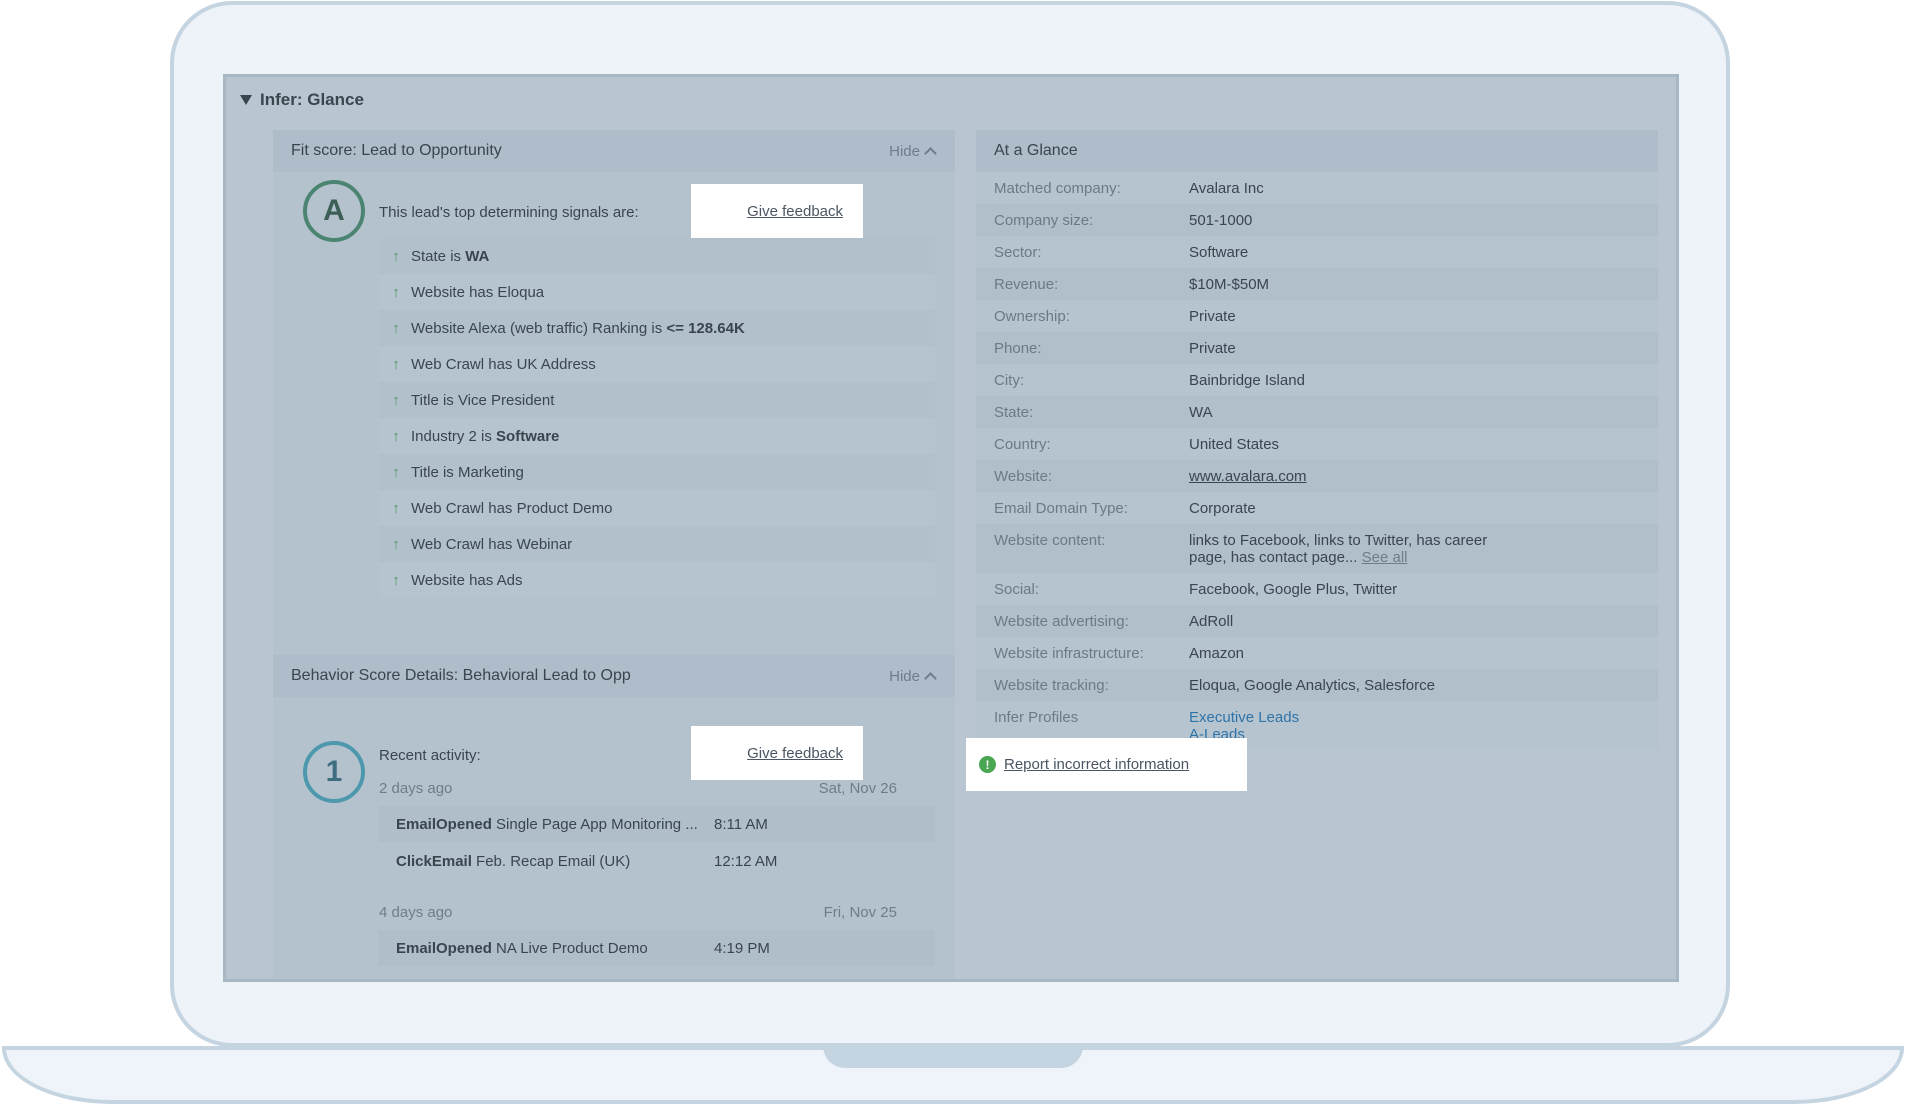 This screenshot has height=1106, width=1906. I want to click on activity-day-header: 5 days agoWed, Nov 23, so click(657, 981).